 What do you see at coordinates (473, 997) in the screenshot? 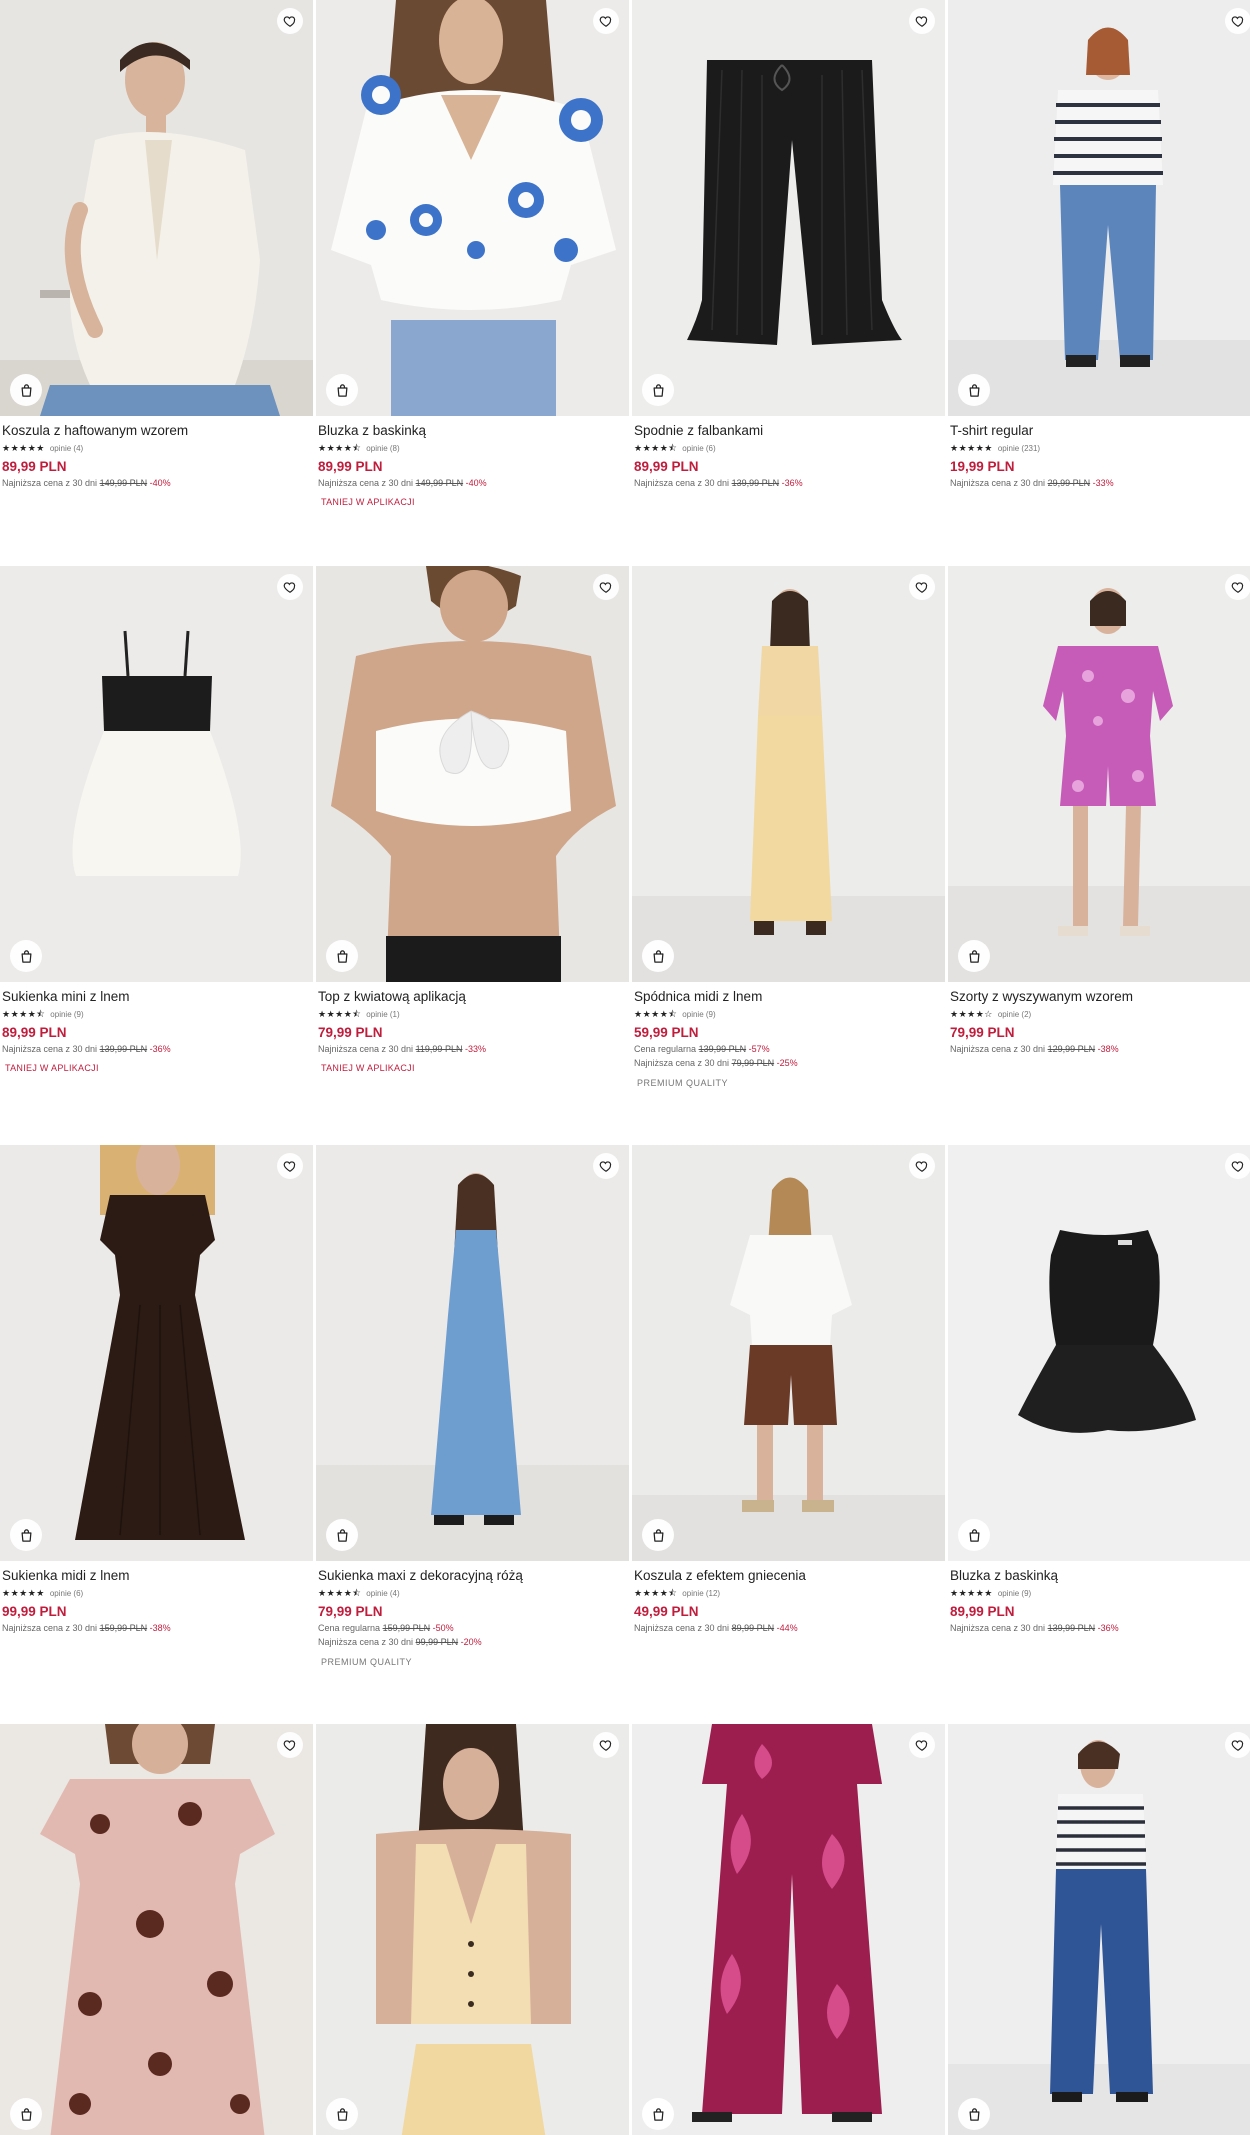
I see `product-title: Top z kwiatową aplikacją` at bounding box center [473, 997].